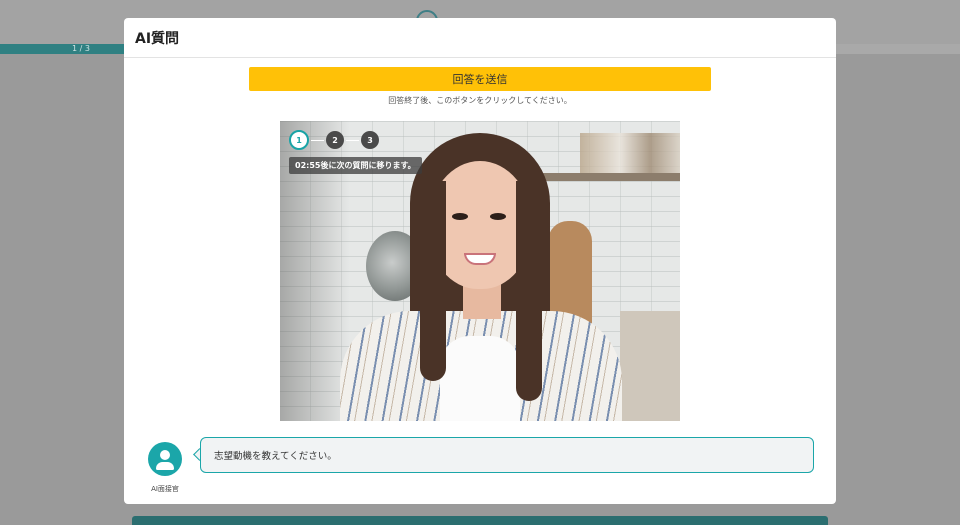 The width and height of the screenshot is (960, 525). What do you see at coordinates (480, 100) in the screenshot?
I see `submit-hint: 回答終了後、このボタンをクリックしてください。` at bounding box center [480, 100].